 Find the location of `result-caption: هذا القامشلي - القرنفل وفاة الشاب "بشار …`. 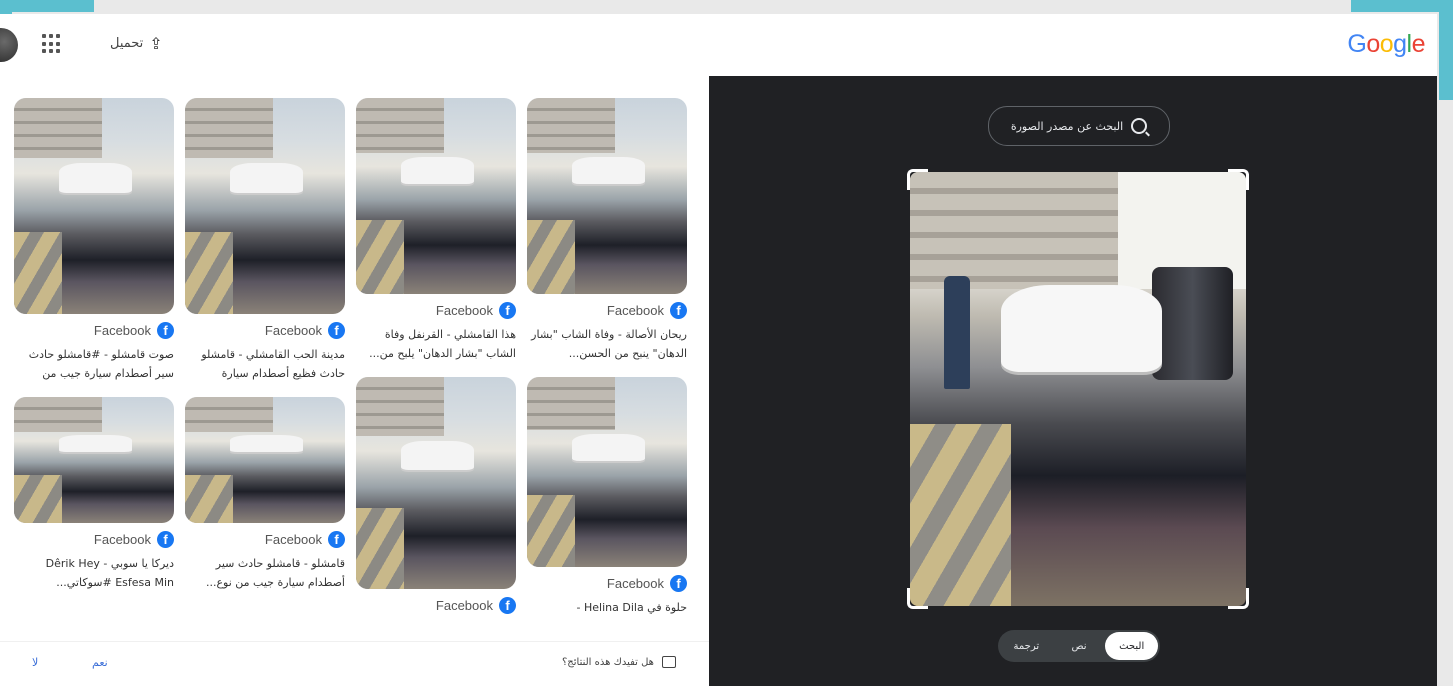

result-caption: هذا القامشلي - القرنفل وفاة الشاب "بشار … is located at coordinates (436, 344).